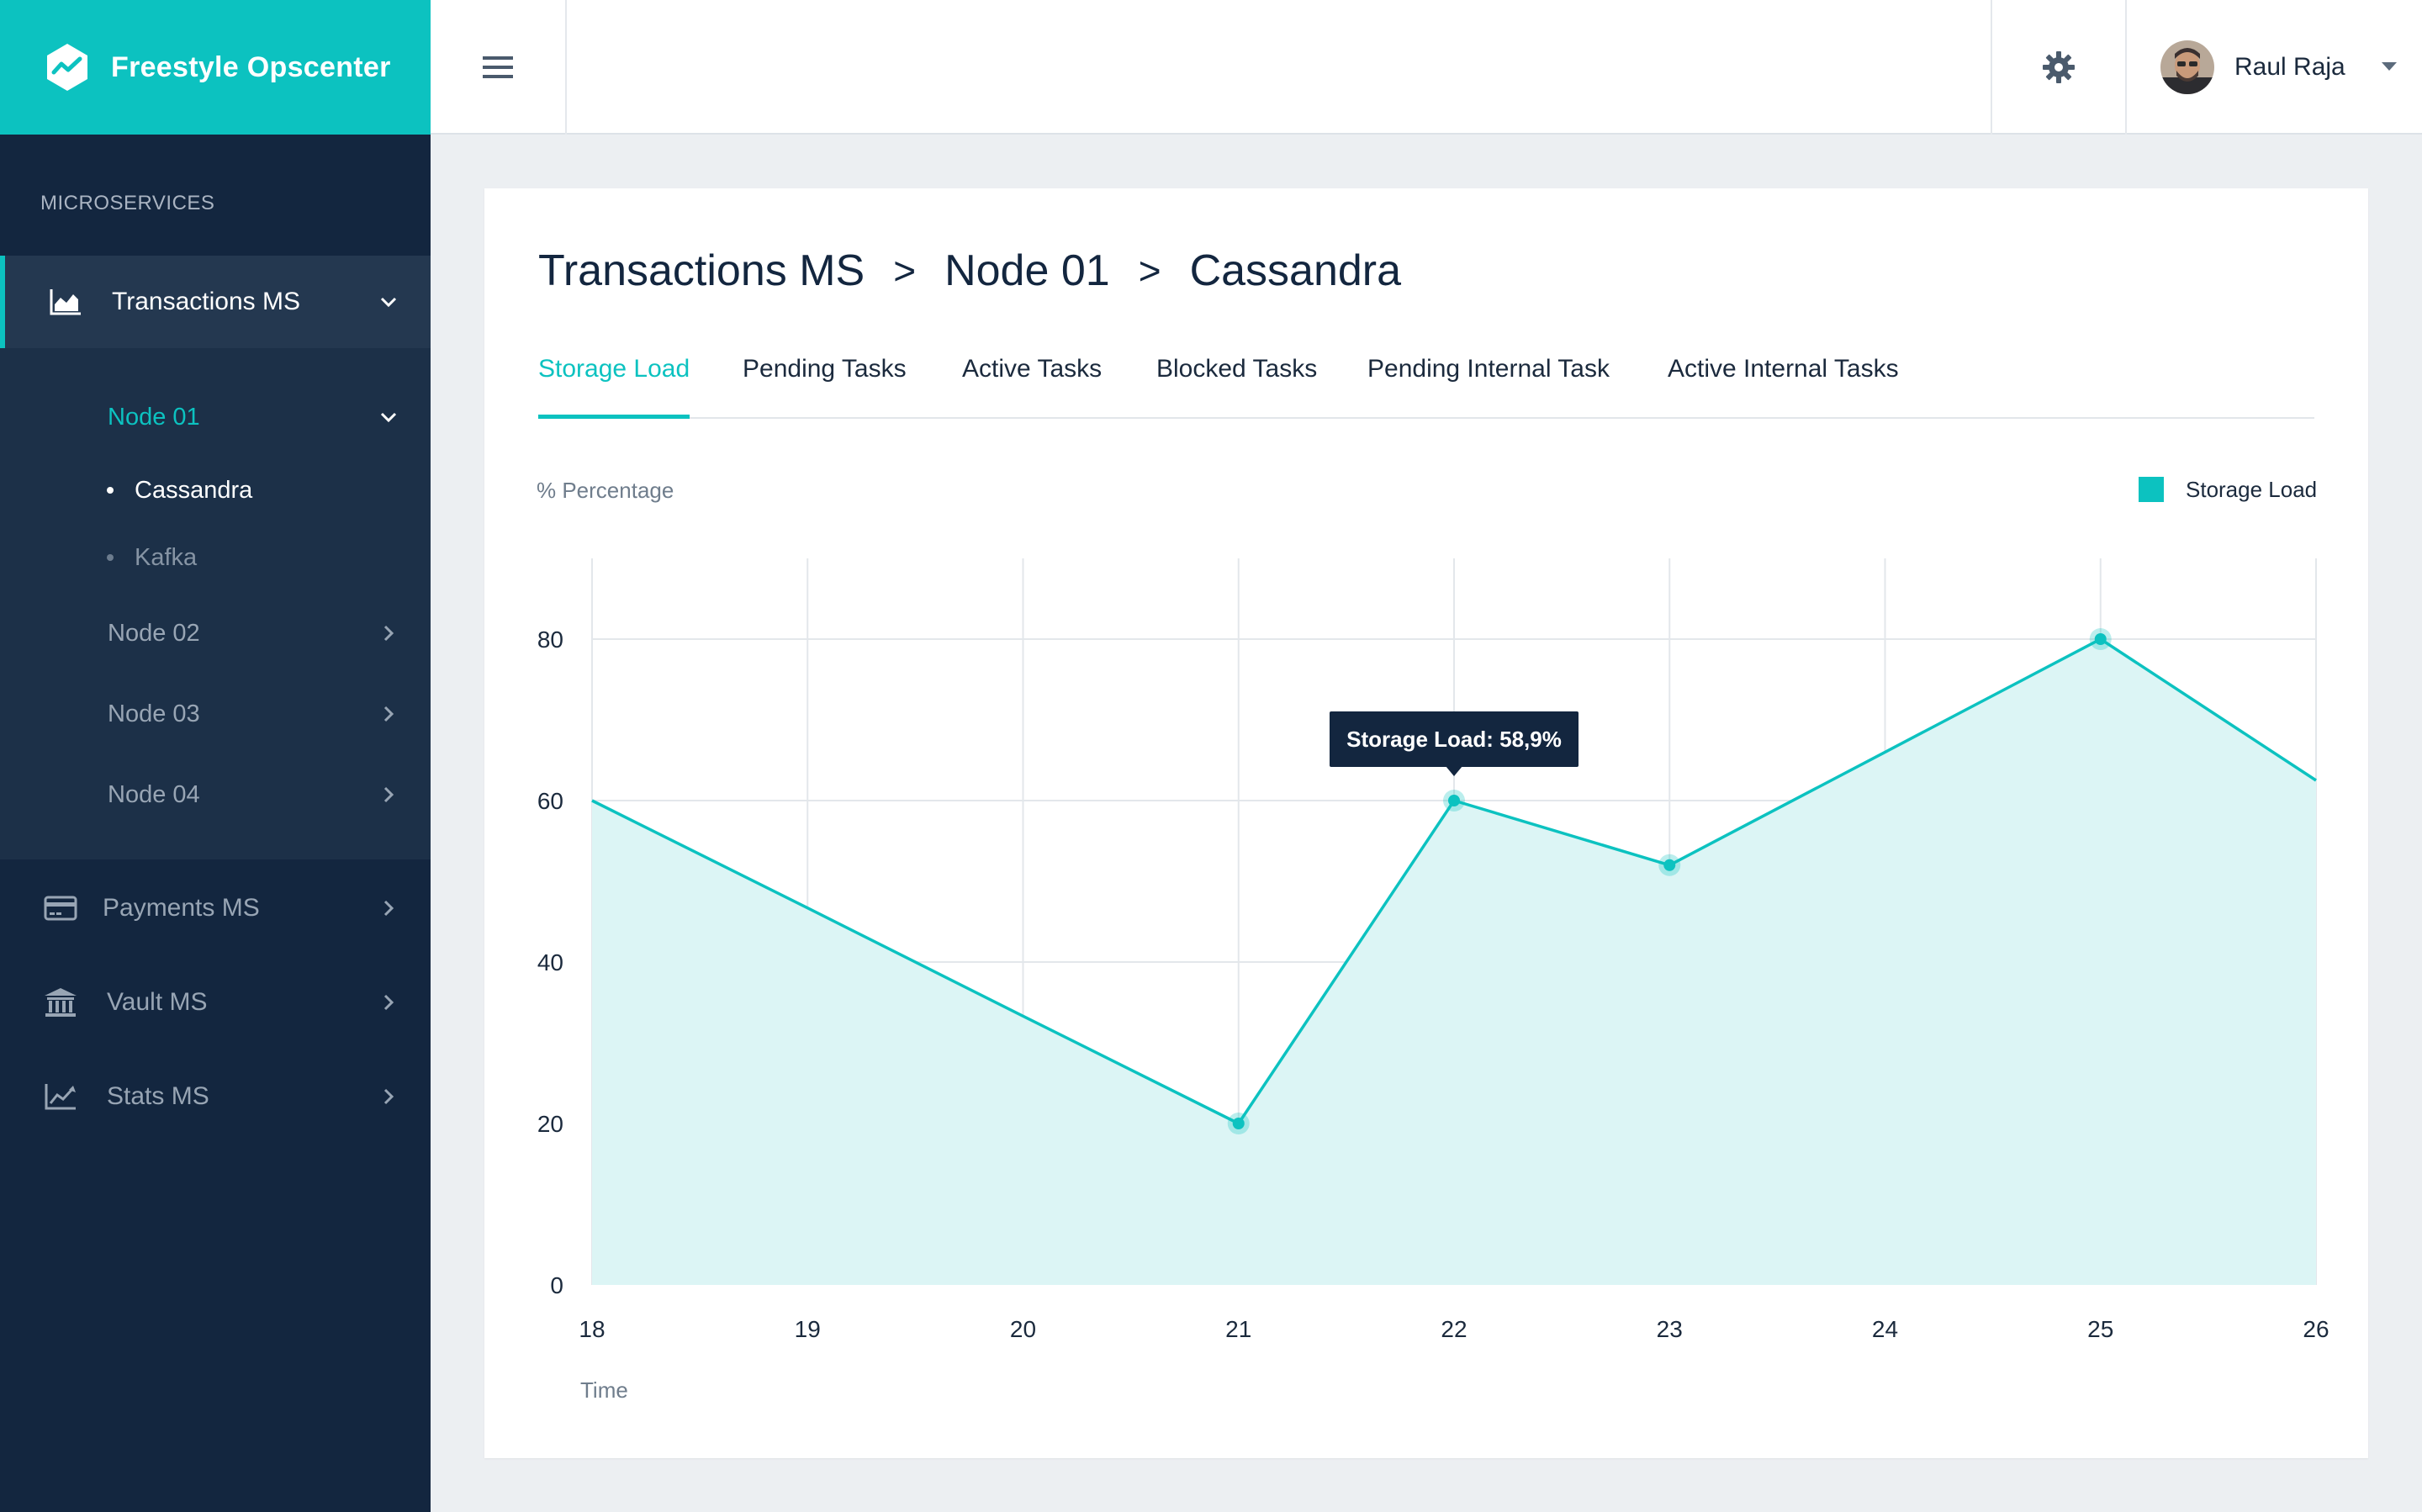 This screenshot has width=2422, height=1512. I want to click on sidebar-item-node-02: Node 02, so click(215, 633).